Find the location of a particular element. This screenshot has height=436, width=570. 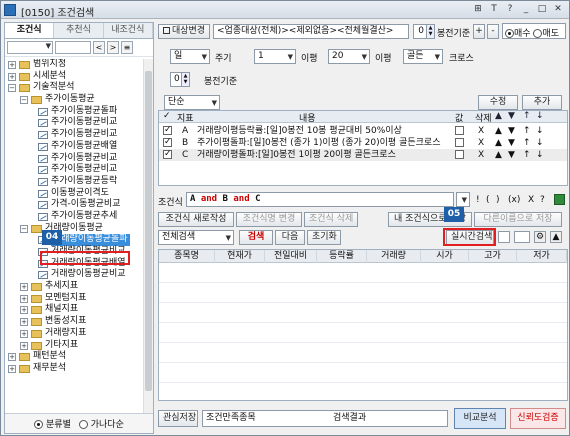

rename-condition-button: 조건식명 변경 is located at coordinates (269, 219).